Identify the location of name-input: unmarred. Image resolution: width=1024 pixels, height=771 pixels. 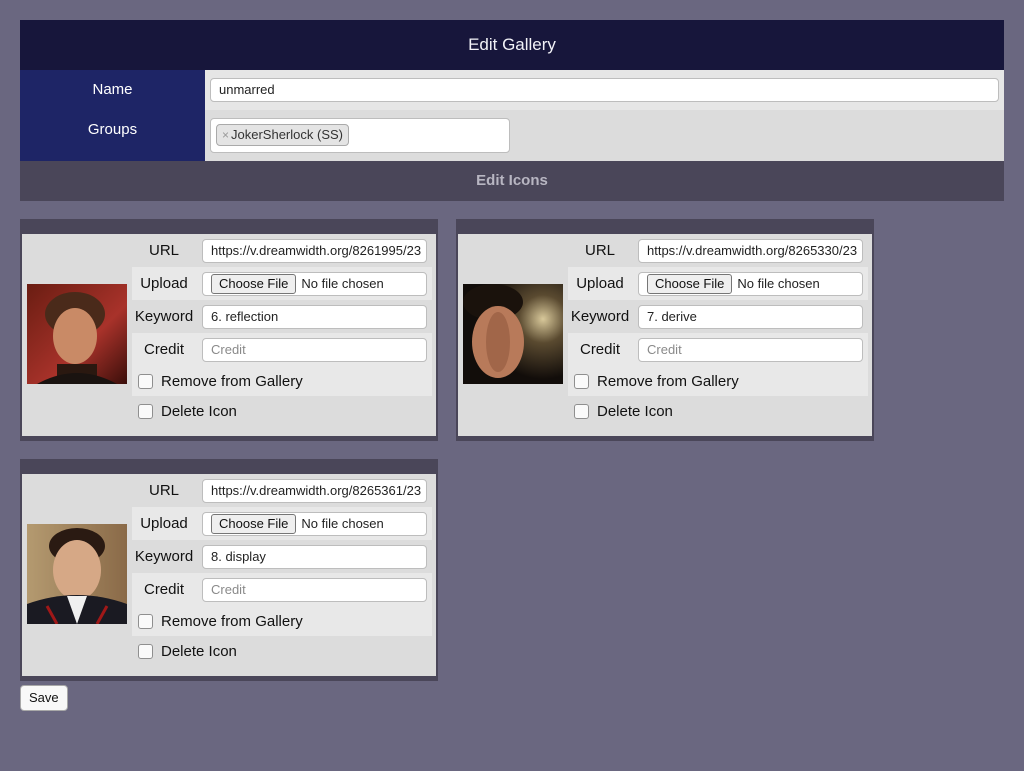
(604, 90).